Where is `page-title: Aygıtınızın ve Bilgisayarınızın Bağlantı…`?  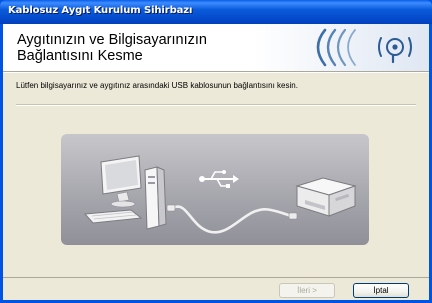 page-title: Aygıtınızın ve Bilgisayarınızın Bağlantı… is located at coordinates (137, 48).